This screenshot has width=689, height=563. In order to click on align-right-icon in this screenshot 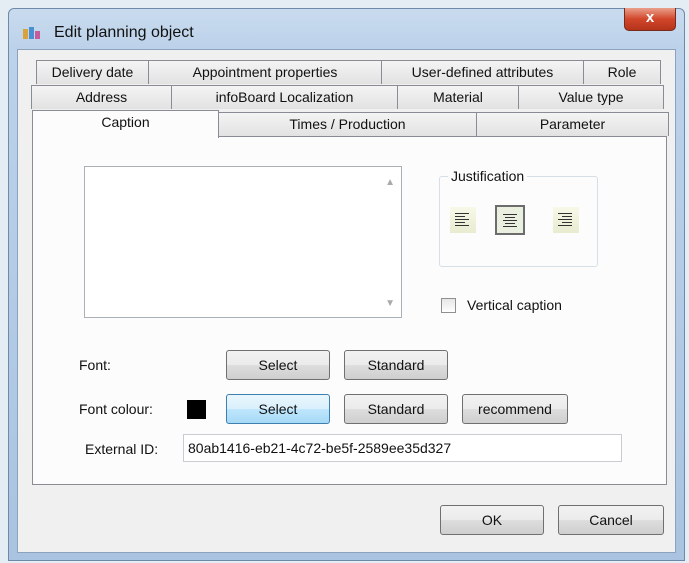, I will do `click(565, 220)`.